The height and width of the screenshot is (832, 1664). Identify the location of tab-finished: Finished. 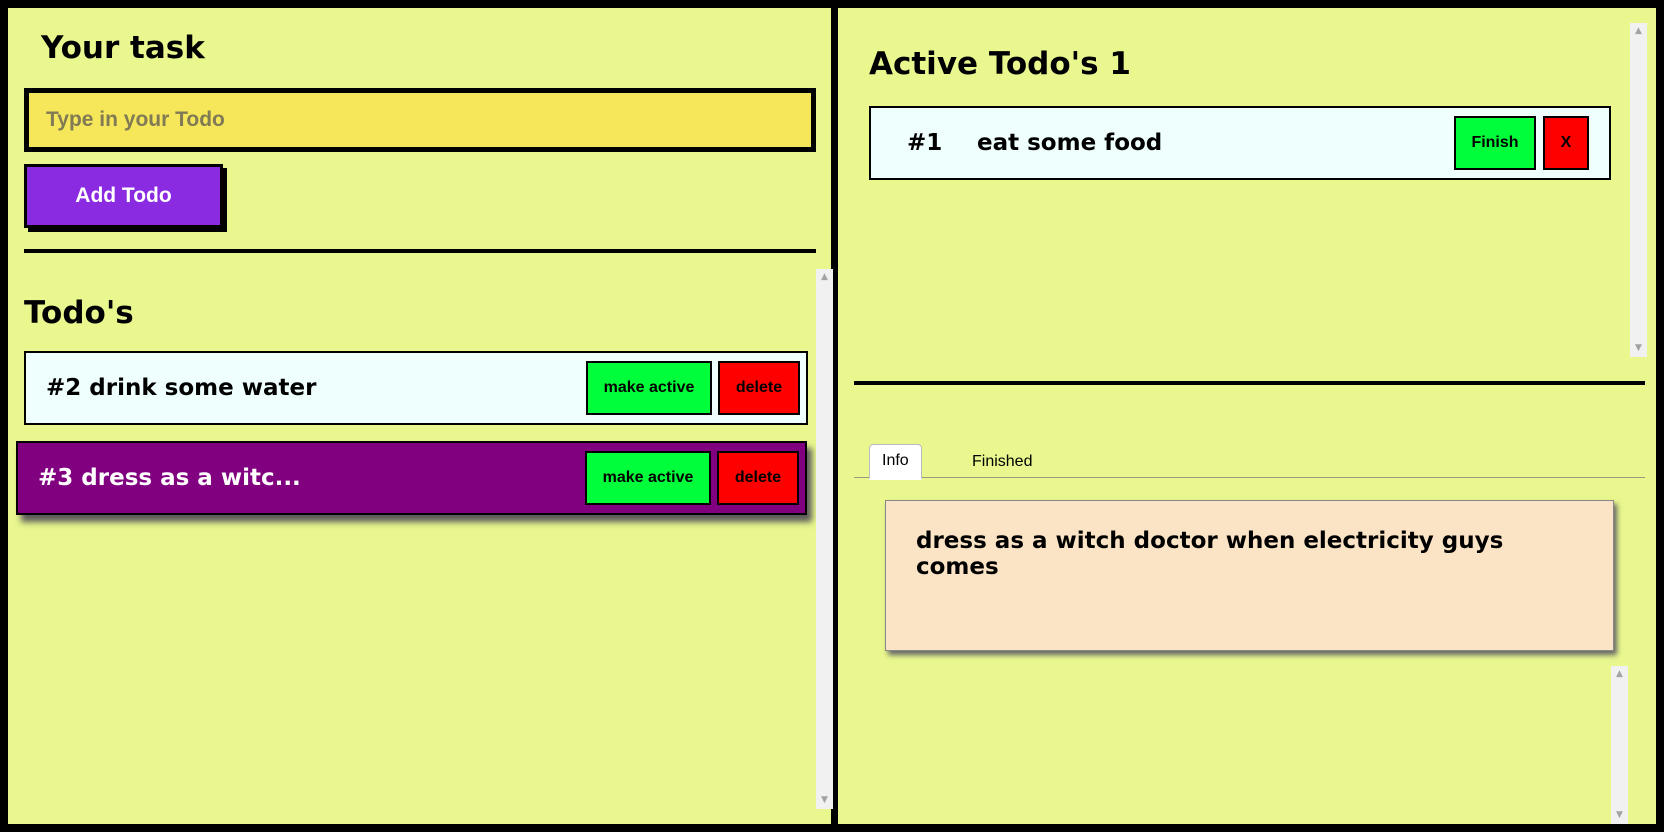
(1002, 462).